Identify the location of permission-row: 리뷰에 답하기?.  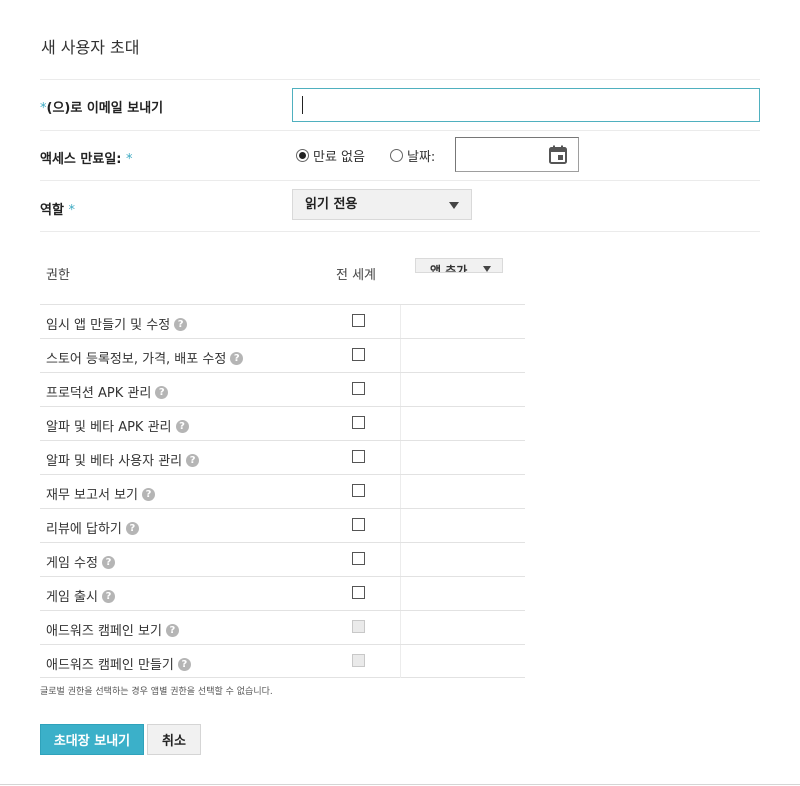
(282, 525).